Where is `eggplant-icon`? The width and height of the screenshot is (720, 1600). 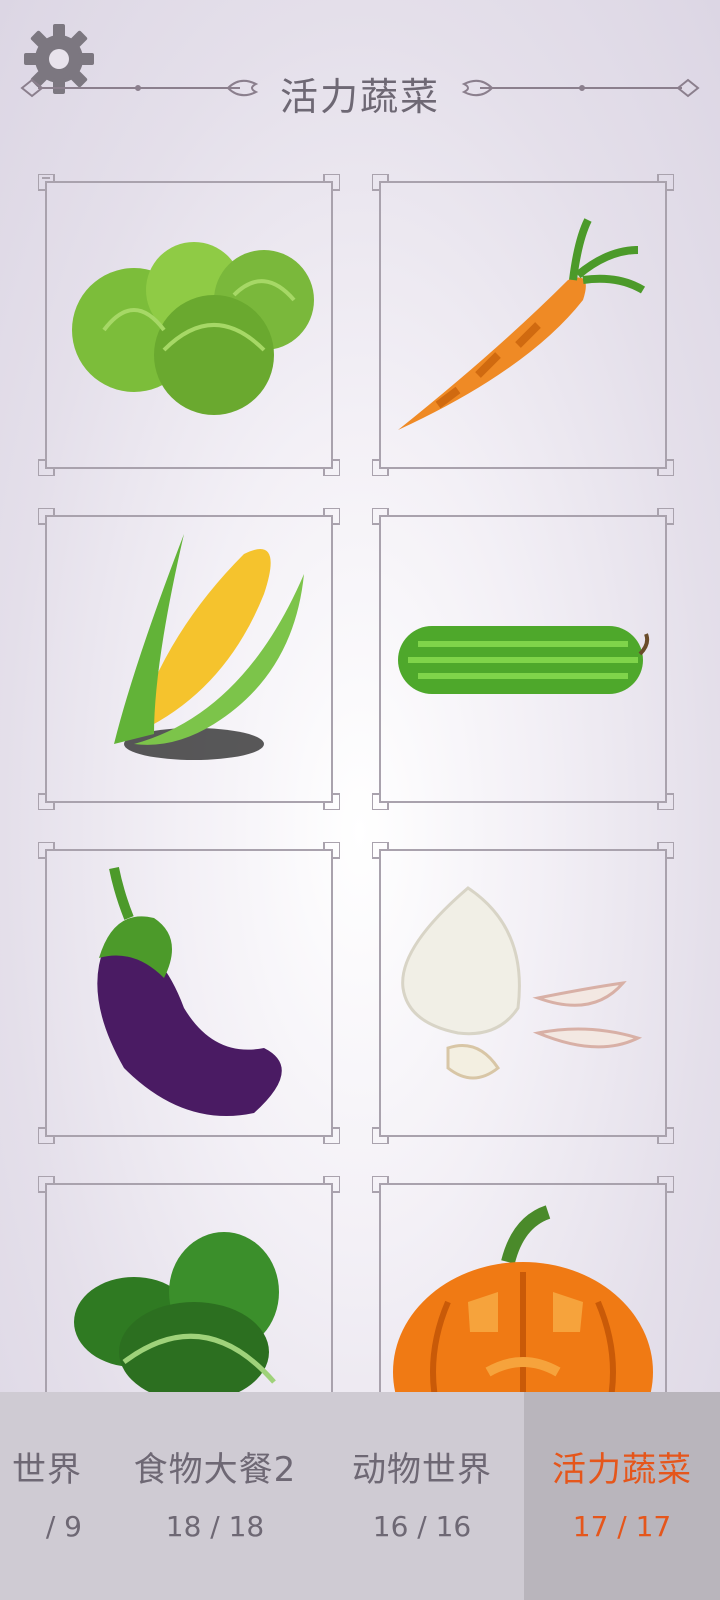 eggplant-icon is located at coordinates (189, 991).